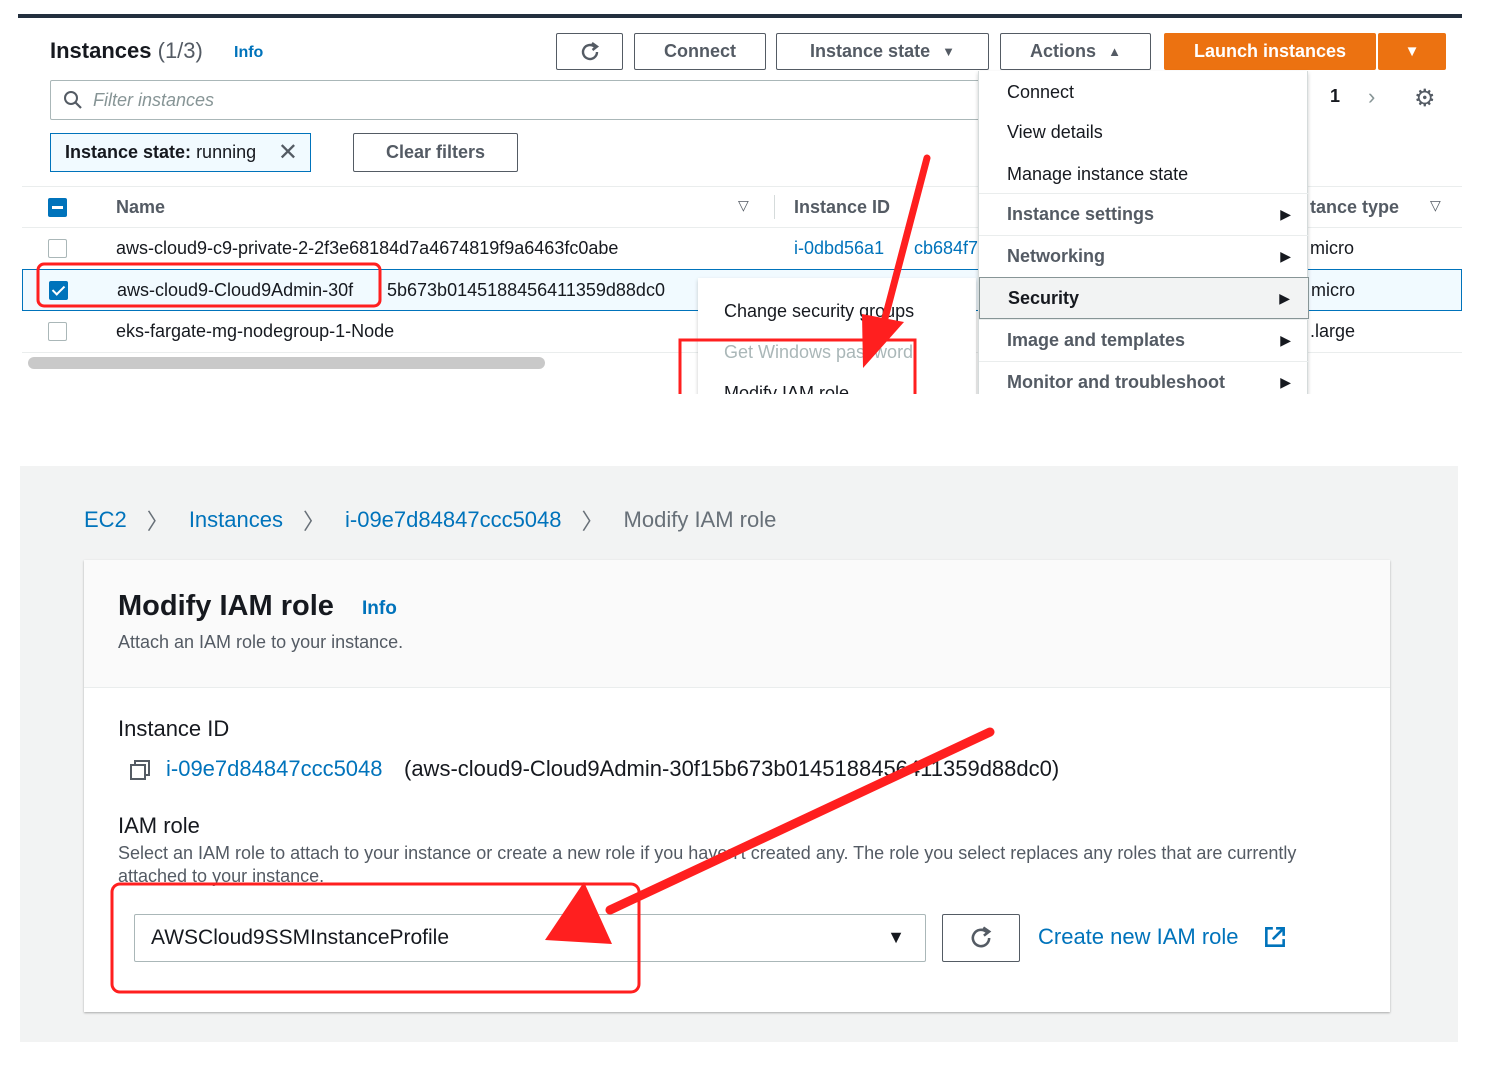 This screenshot has width=1488, height=1066. What do you see at coordinates (842, 207) in the screenshot?
I see `column-instance-id: Instance ID` at bounding box center [842, 207].